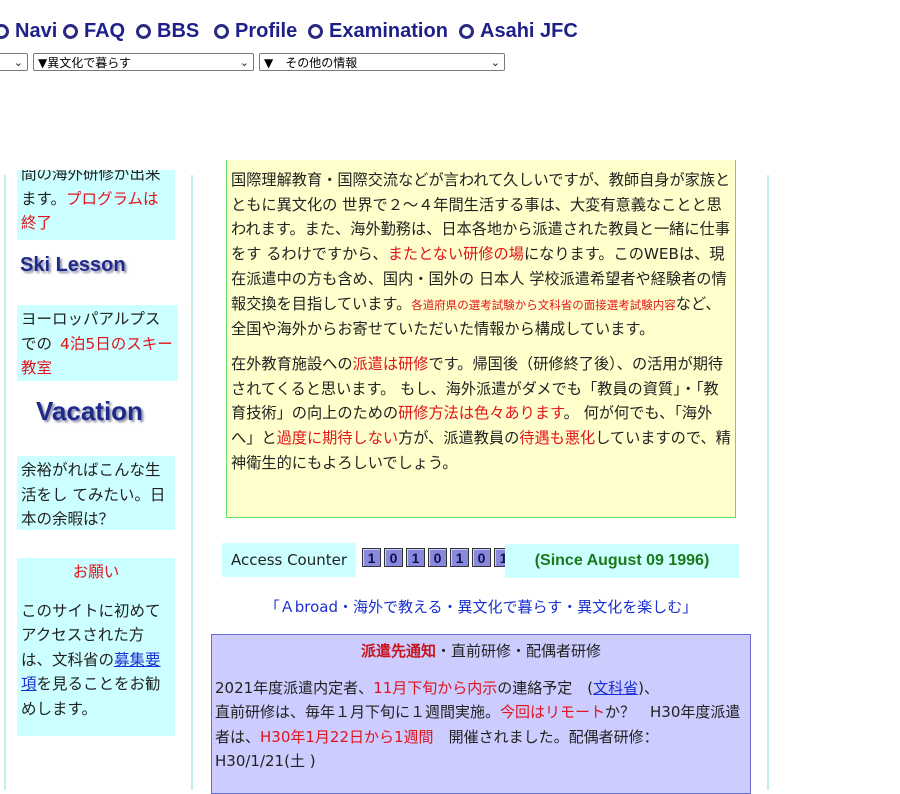 The width and height of the screenshot is (900, 794). I want to click on program-box: 間の海外研修が出来 ます。プログラムは終了, so click(96, 205).